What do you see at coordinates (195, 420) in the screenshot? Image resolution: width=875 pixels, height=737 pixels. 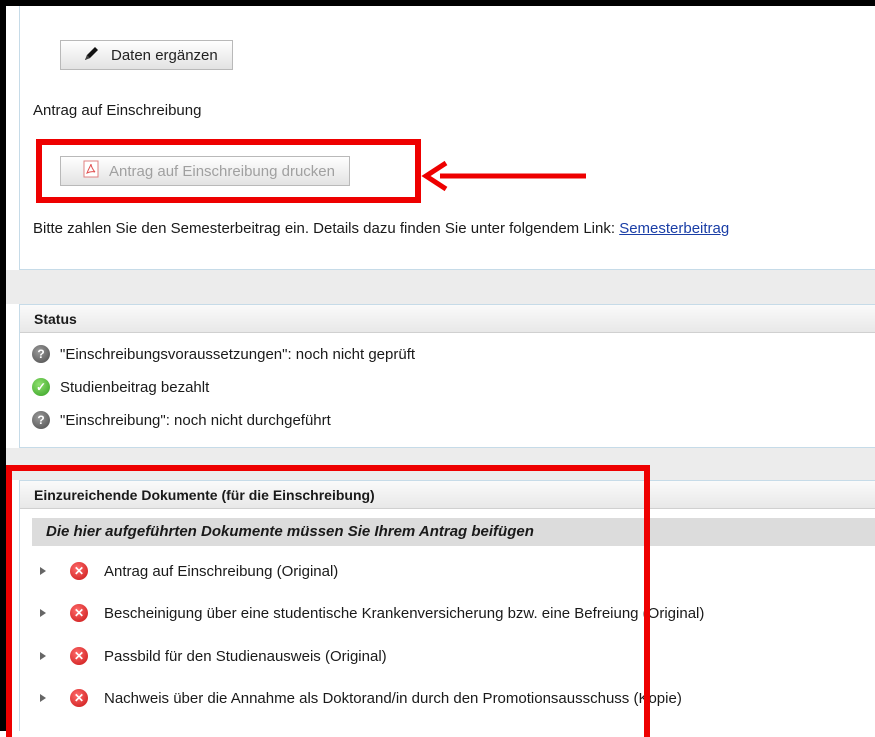 I see `status-item-text: "Einschreibung": noch nicht durchgeführt` at bounding box center [195, 420].